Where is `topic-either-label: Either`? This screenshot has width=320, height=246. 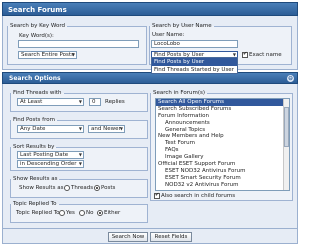
topic-either-label: Either is located at coordinates (112, 213).